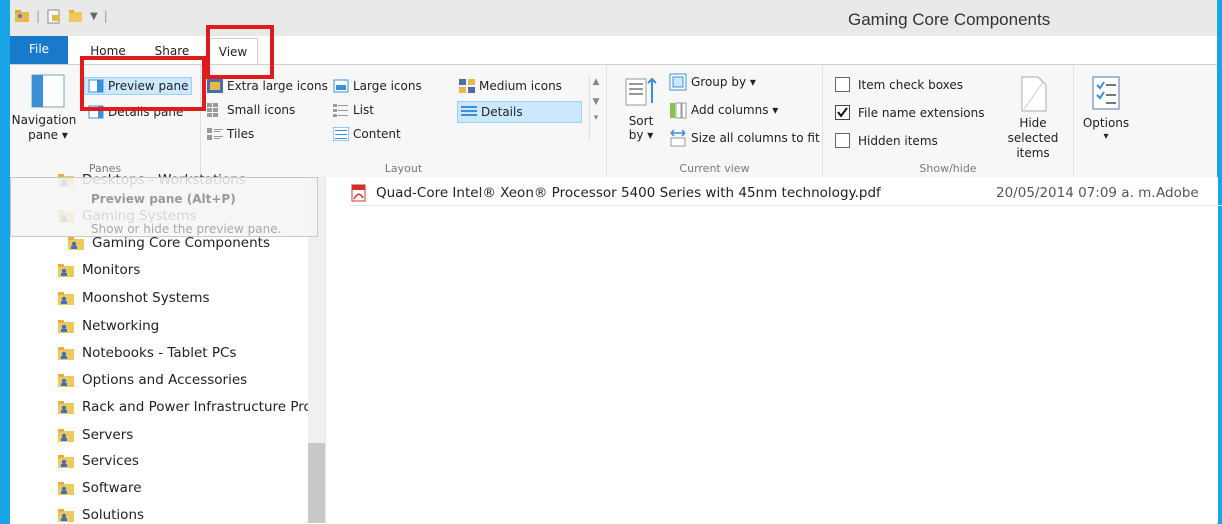  I want to click on file-date: 20/05/2014 07:09 a. m., so click(1076, 193).